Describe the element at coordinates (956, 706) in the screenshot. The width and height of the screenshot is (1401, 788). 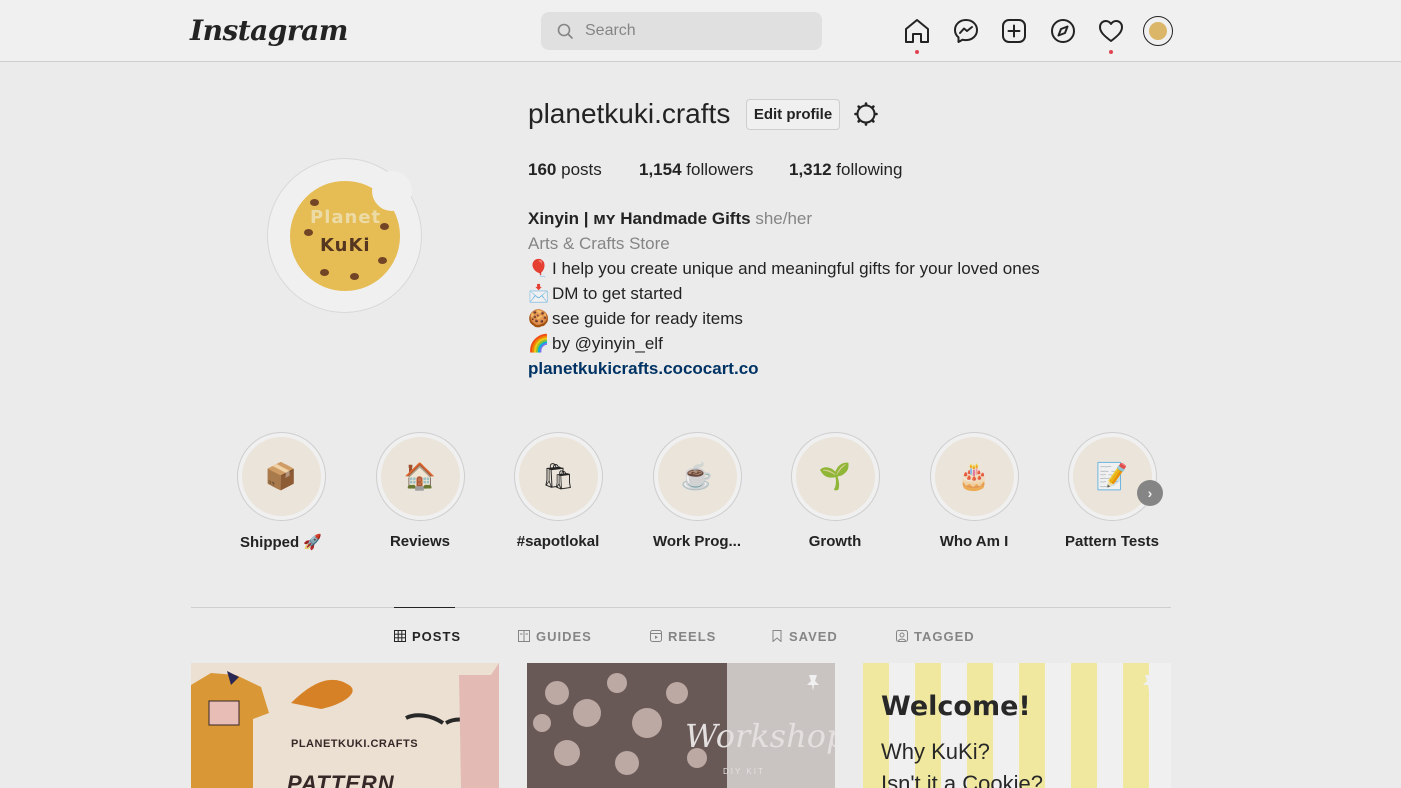
I see `post-3-title: Welcome!` at that location.